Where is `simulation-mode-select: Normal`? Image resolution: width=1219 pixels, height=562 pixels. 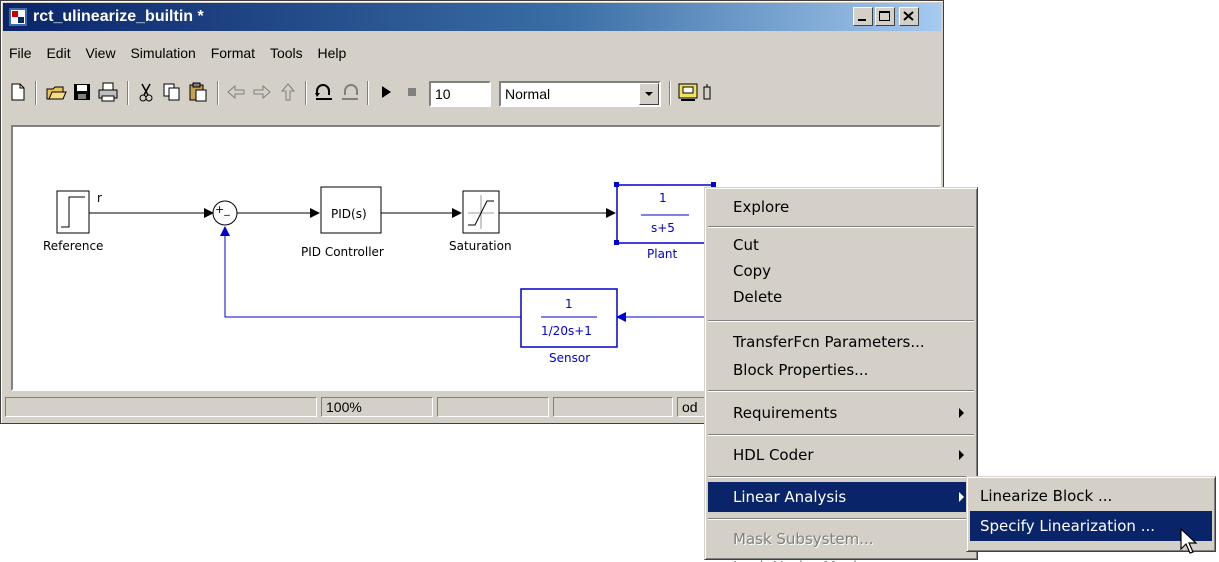 simulation-mode-select: Normal is located at coordinates (580, 94).